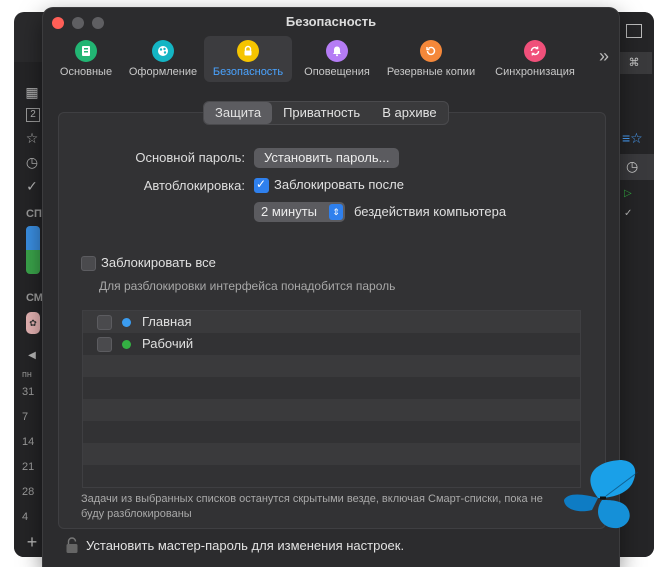 This screenshot has height=567, width=672. Describe the element at coordinates (168, 343) in the screenshot. I see `list-name: Рабочий` at that location.